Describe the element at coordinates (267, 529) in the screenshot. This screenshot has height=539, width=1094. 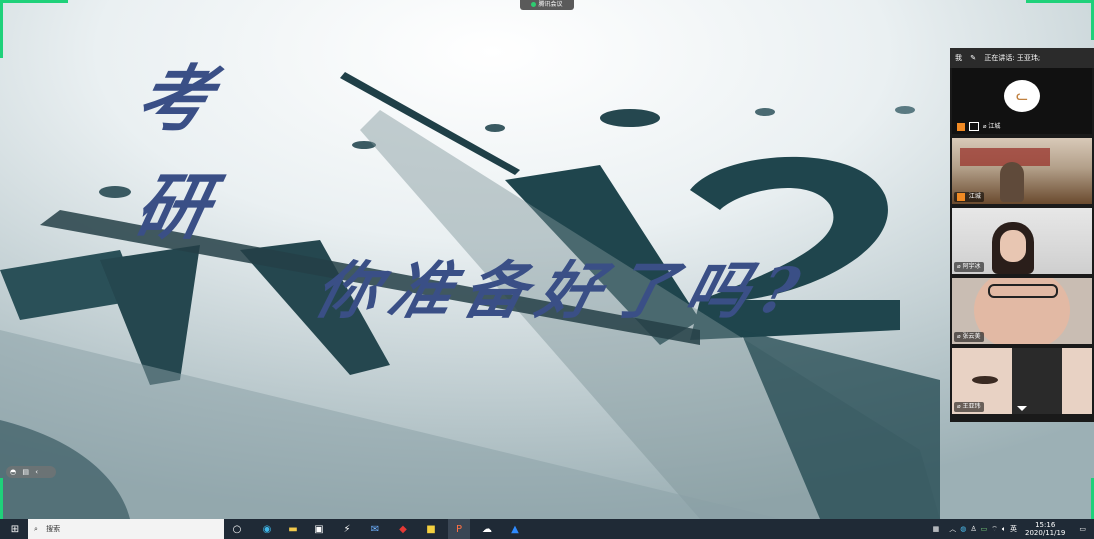
I see `edge-browser-icon: ◉` at that location.